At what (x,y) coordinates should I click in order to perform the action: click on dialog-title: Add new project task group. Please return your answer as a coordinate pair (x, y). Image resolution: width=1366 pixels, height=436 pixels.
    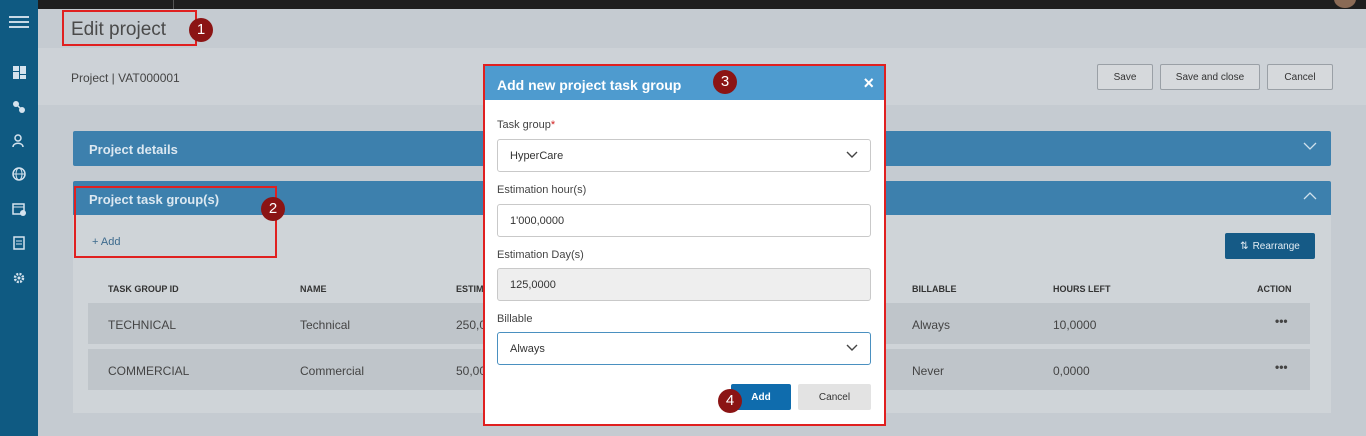
    Looking at the image, I should click on (589, 85).